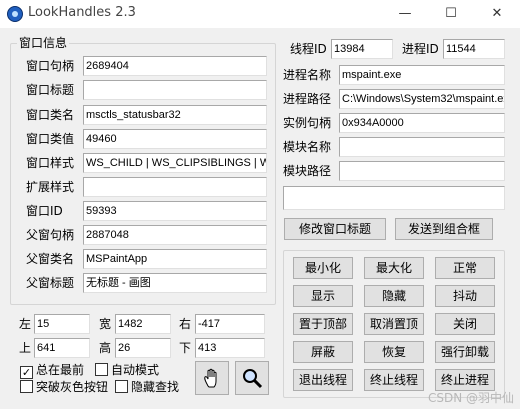  Describe the element at coordinates (82, 12) in the screenshot. I see `window-title: LookHandles 2.3` at that location.